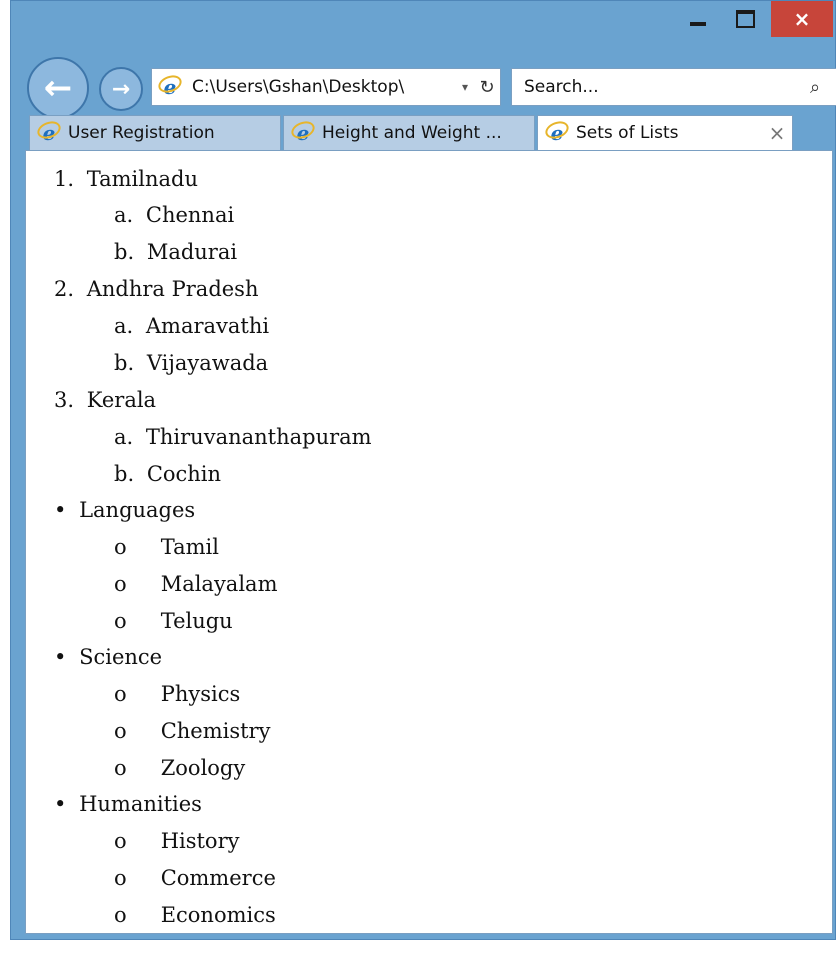 The width and height of the screenshot is (836, 953). What do you see at coordinates (215, 731) in the screenshot?
I see `list-item-text: Chemistry` at bounding box center [215, 731].